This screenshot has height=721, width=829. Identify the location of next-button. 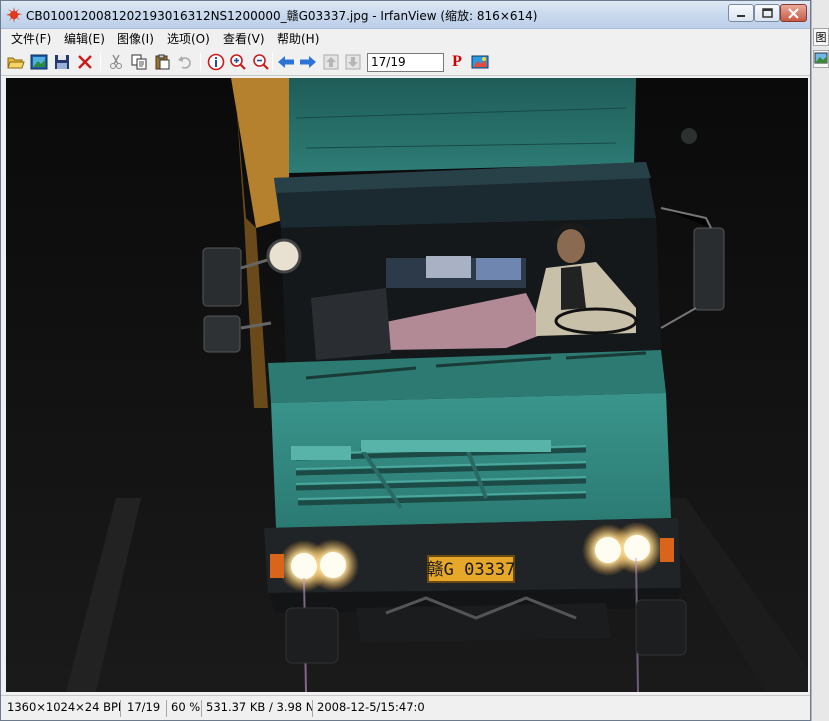
(308, 62).